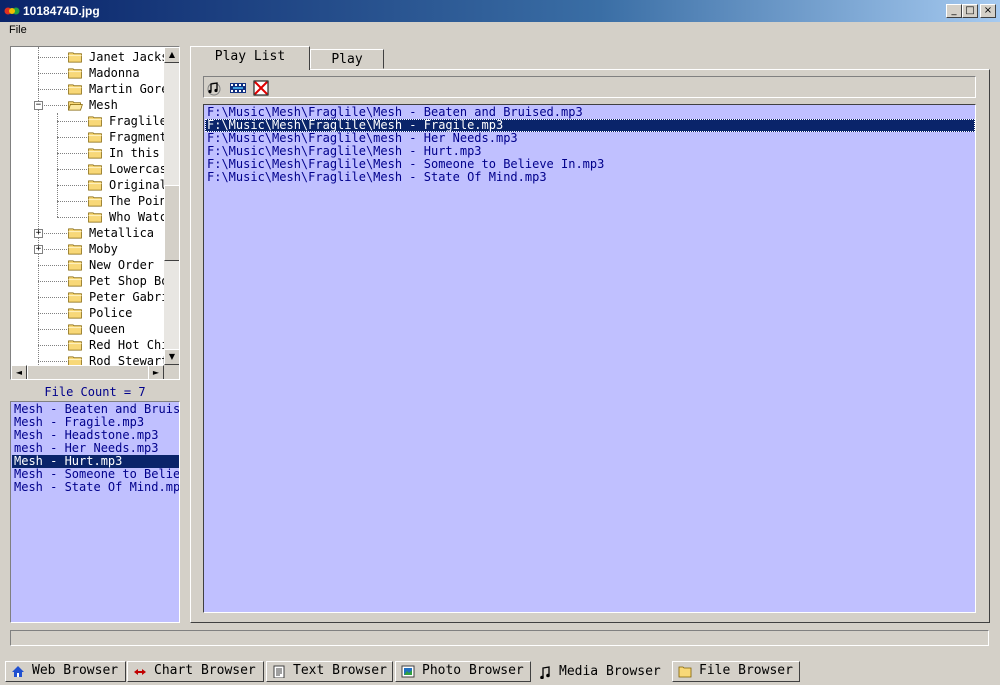 The image size is (1000, 685). What do you see at coordinates (137, 201) in the screenshot?
I see `tree-item-label: The Point` at bounding box center [137, 201].